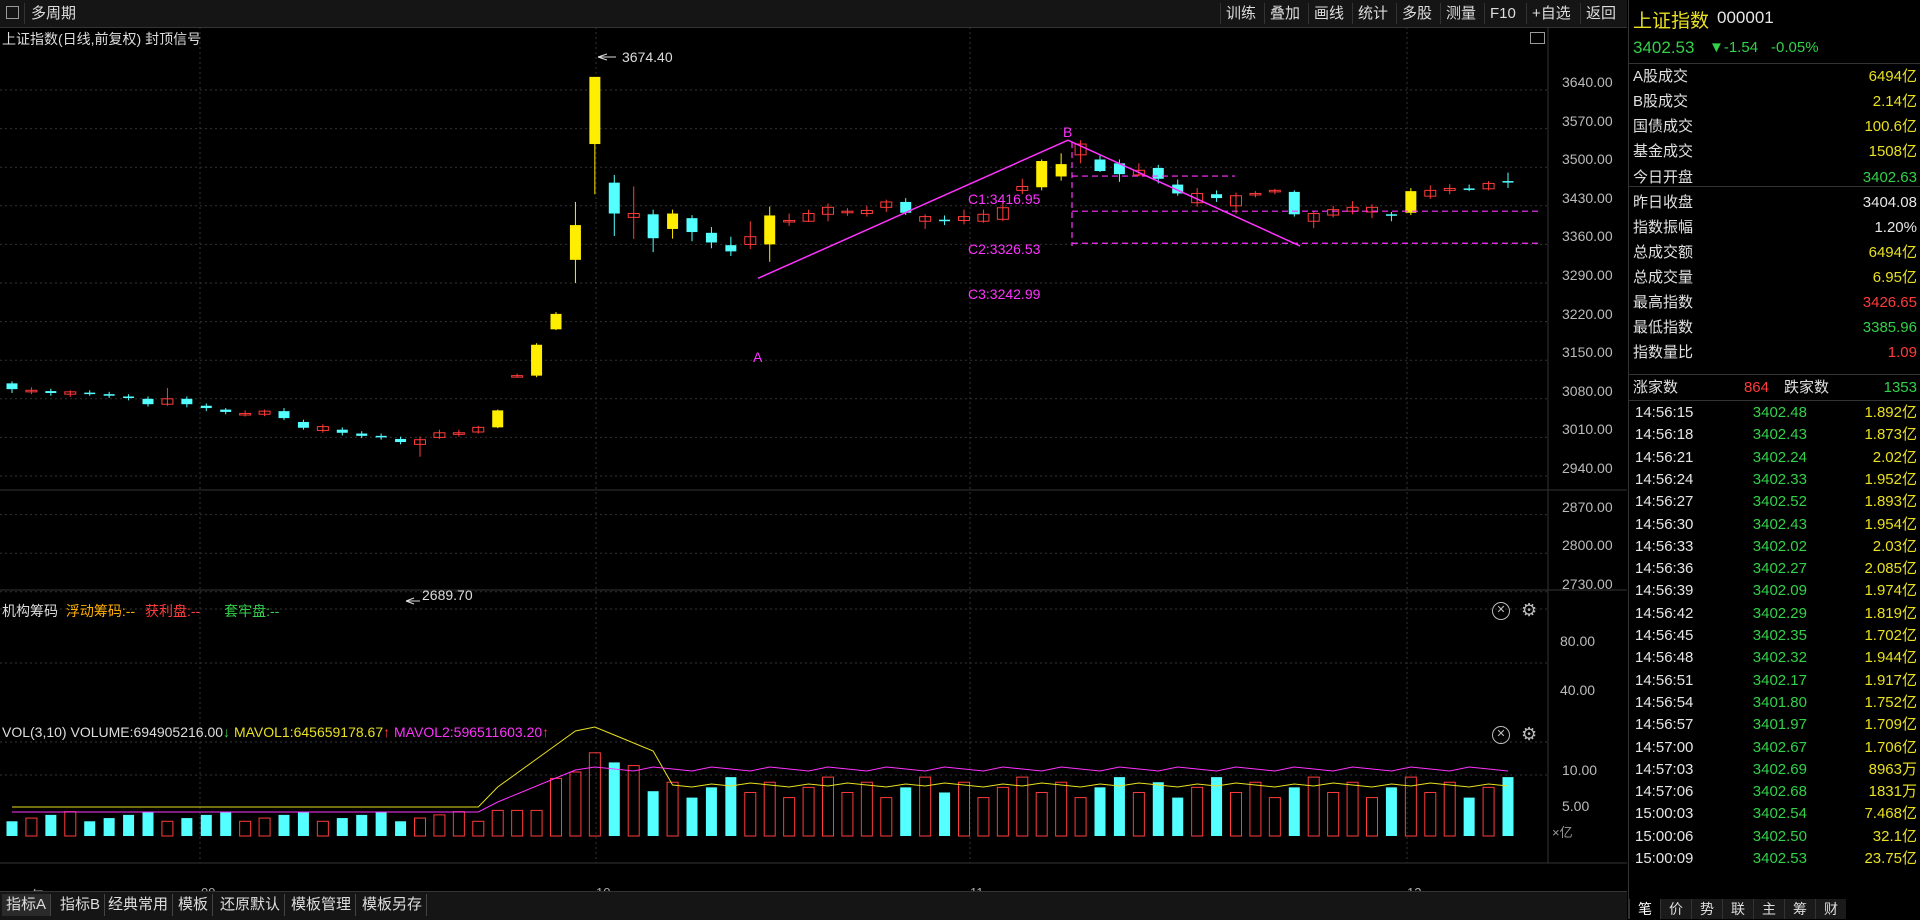 The height and width of the screenshot is (920, 1920). Describe the element at coordinates (1737, 909) in the screenshot. I see `tab-link: 联` at that location.